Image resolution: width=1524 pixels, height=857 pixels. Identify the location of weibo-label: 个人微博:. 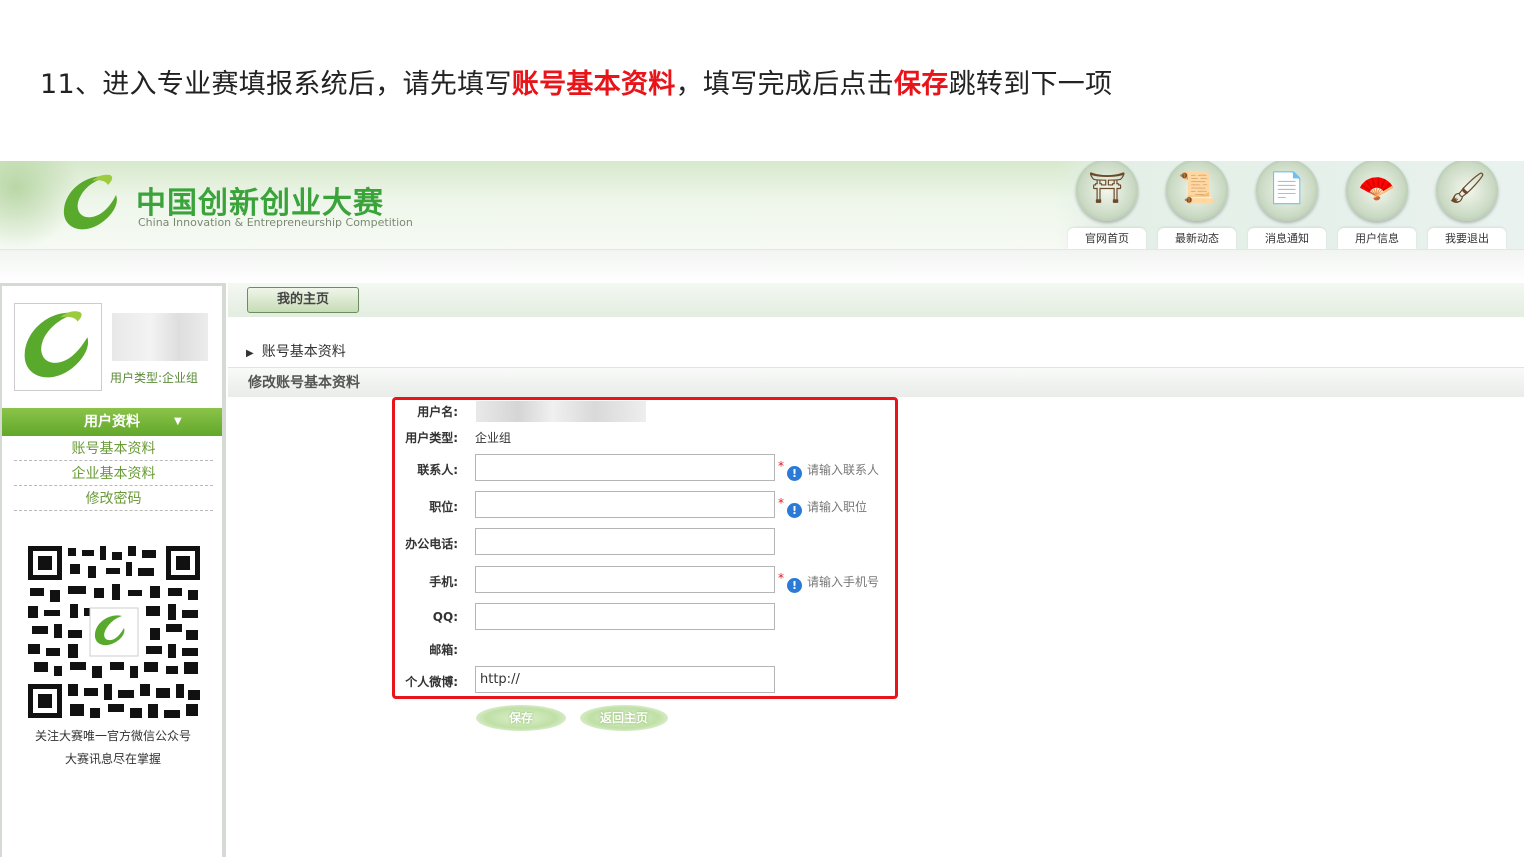
(431, 682).